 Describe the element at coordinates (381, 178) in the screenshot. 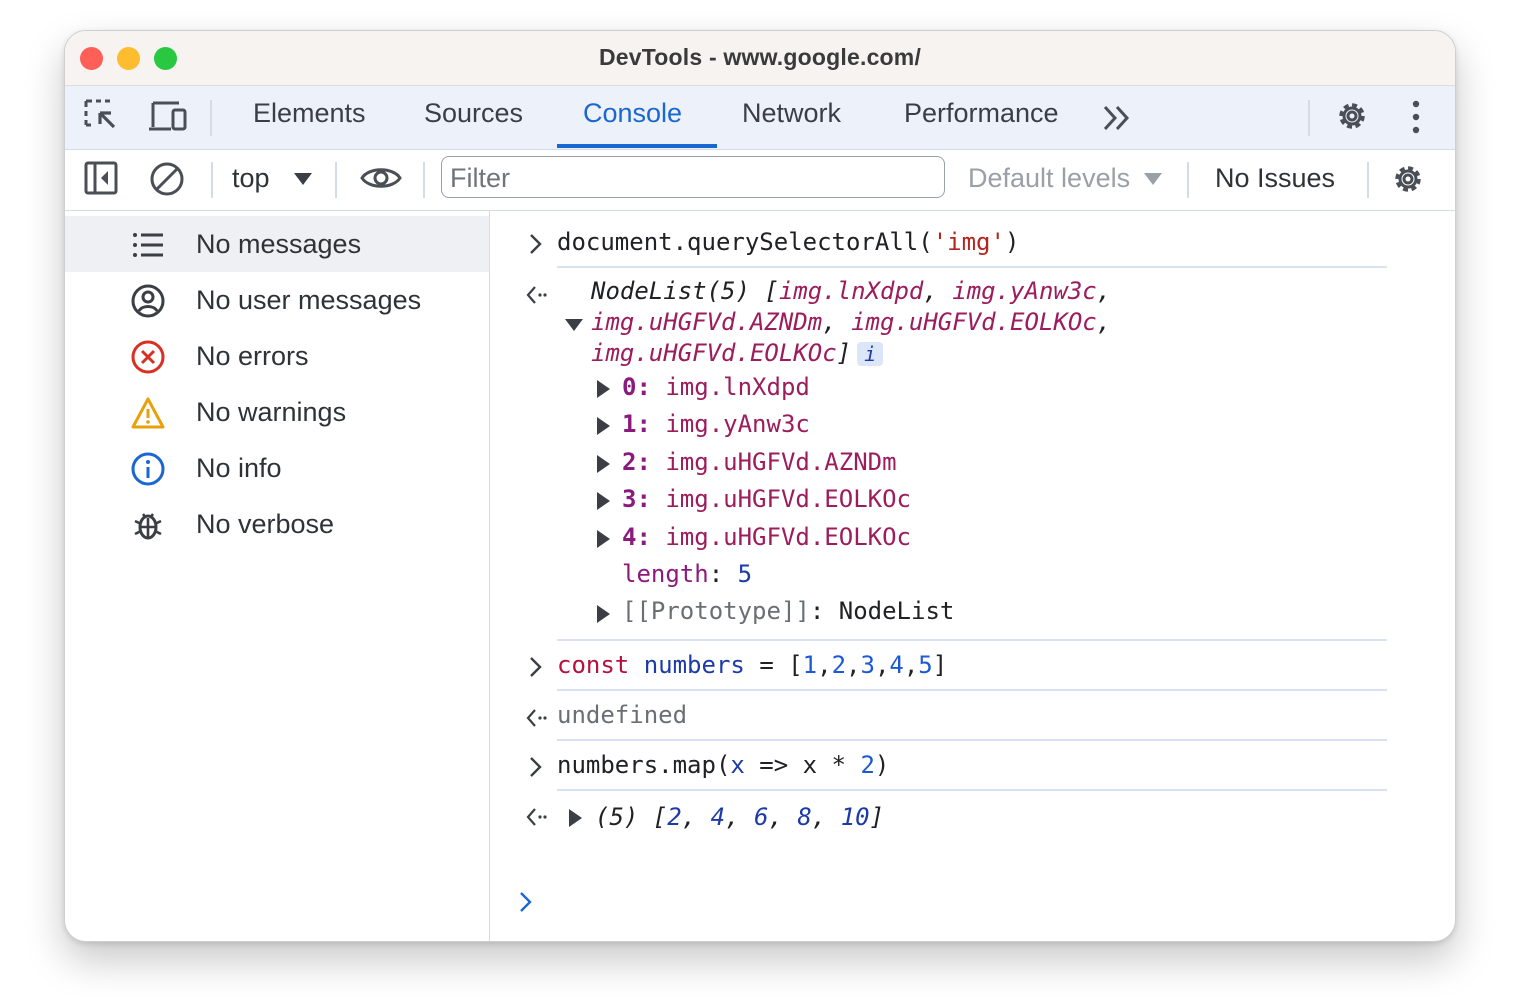

I see `live-expression-eye-icon` at that location.